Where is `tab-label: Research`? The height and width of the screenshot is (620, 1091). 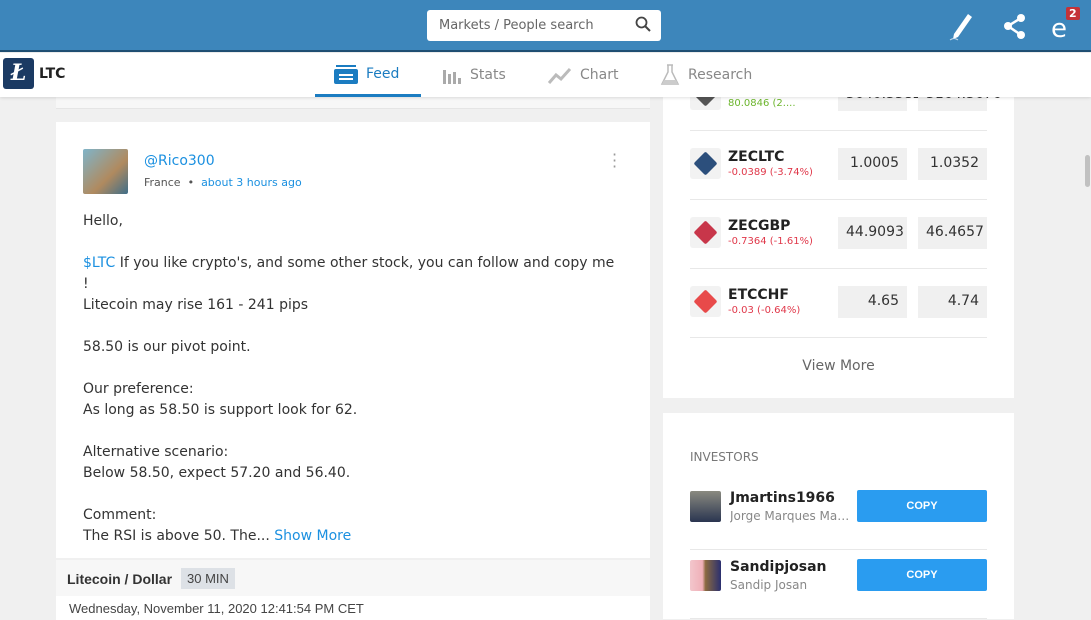 tab-label: Research is located at coordinates (720, 75).